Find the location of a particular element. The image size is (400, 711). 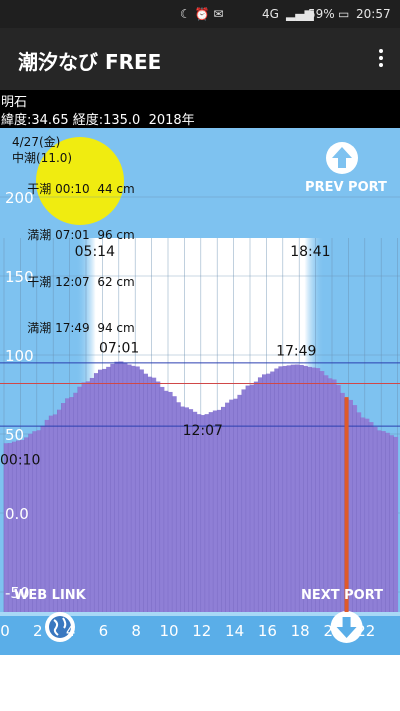

x-tick-label: 2 is located at coordinates (38, 631).